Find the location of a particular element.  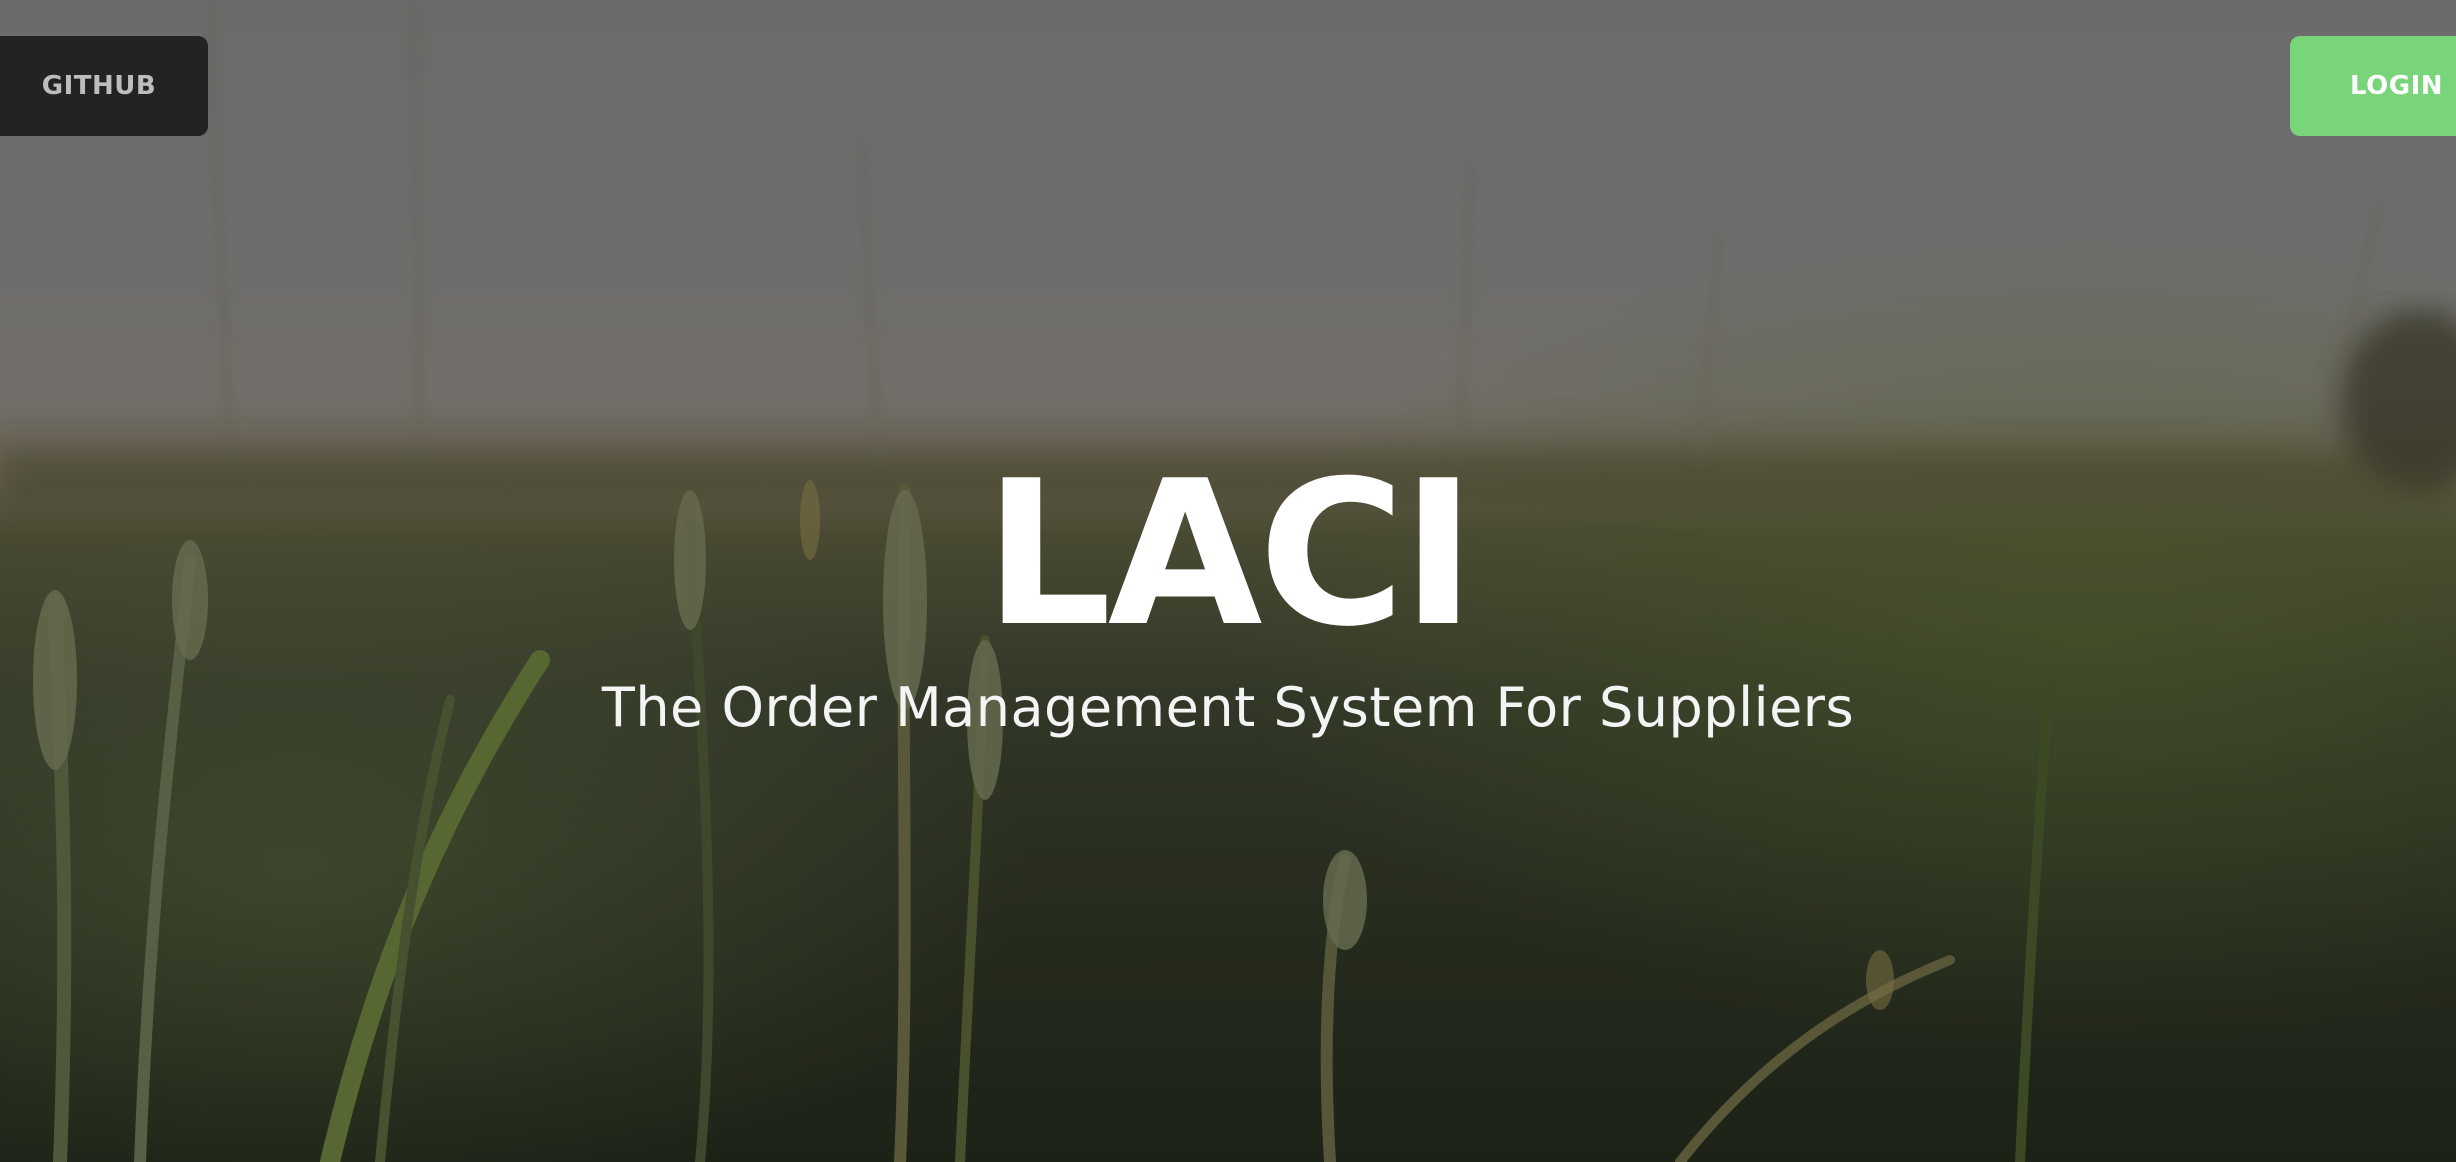

github-button-label: GITHUB is located at coordinates (99, 86).